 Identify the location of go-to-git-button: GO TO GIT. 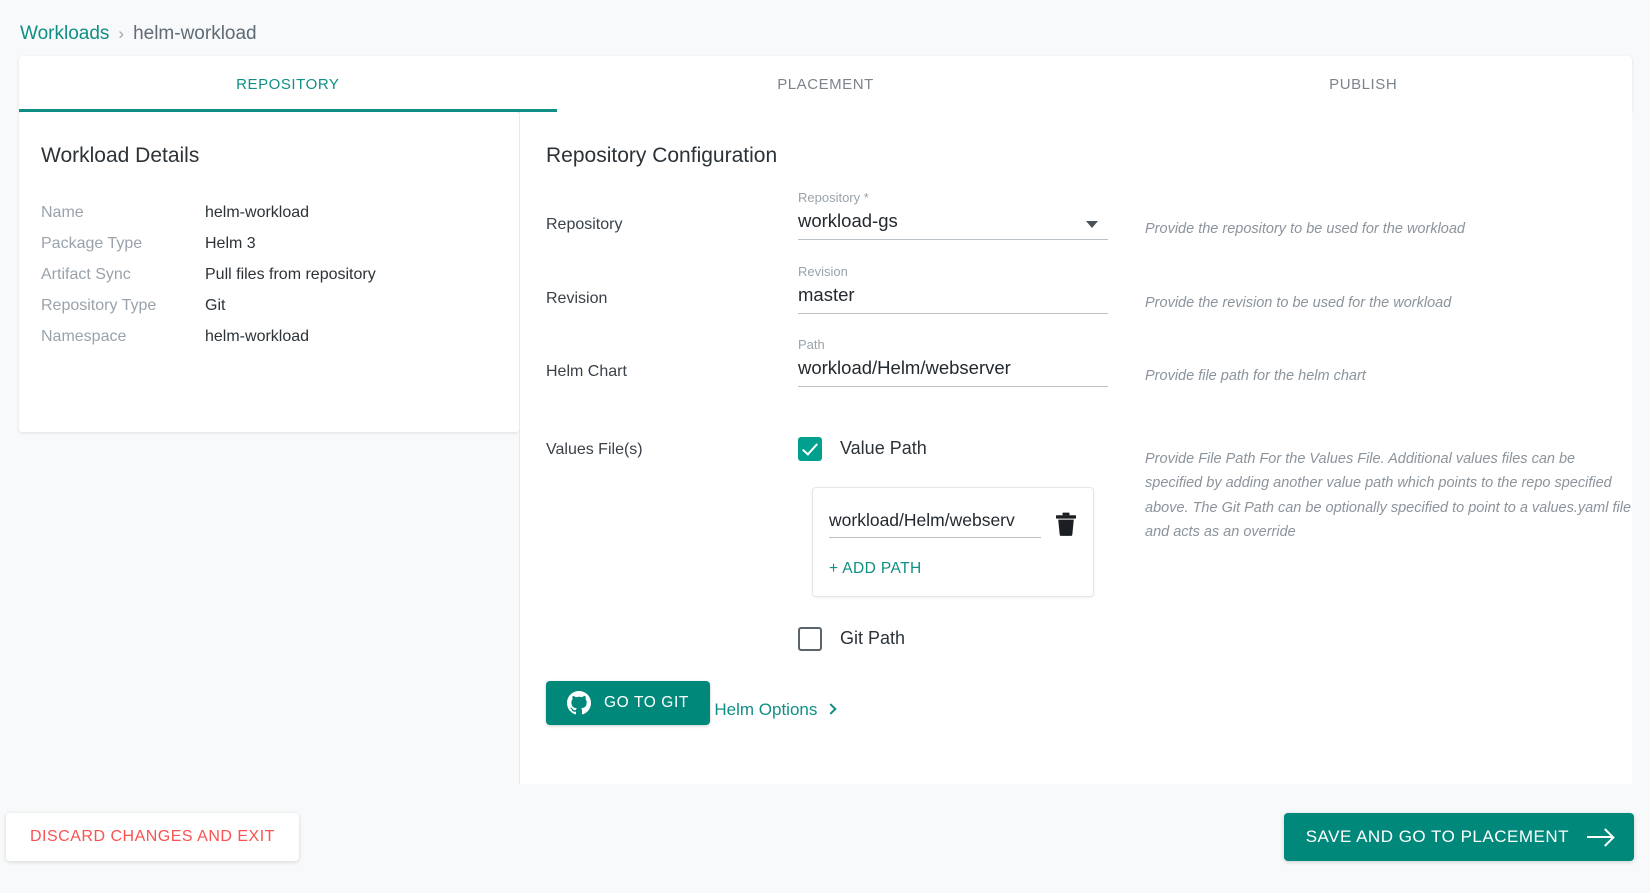
(628, 702).